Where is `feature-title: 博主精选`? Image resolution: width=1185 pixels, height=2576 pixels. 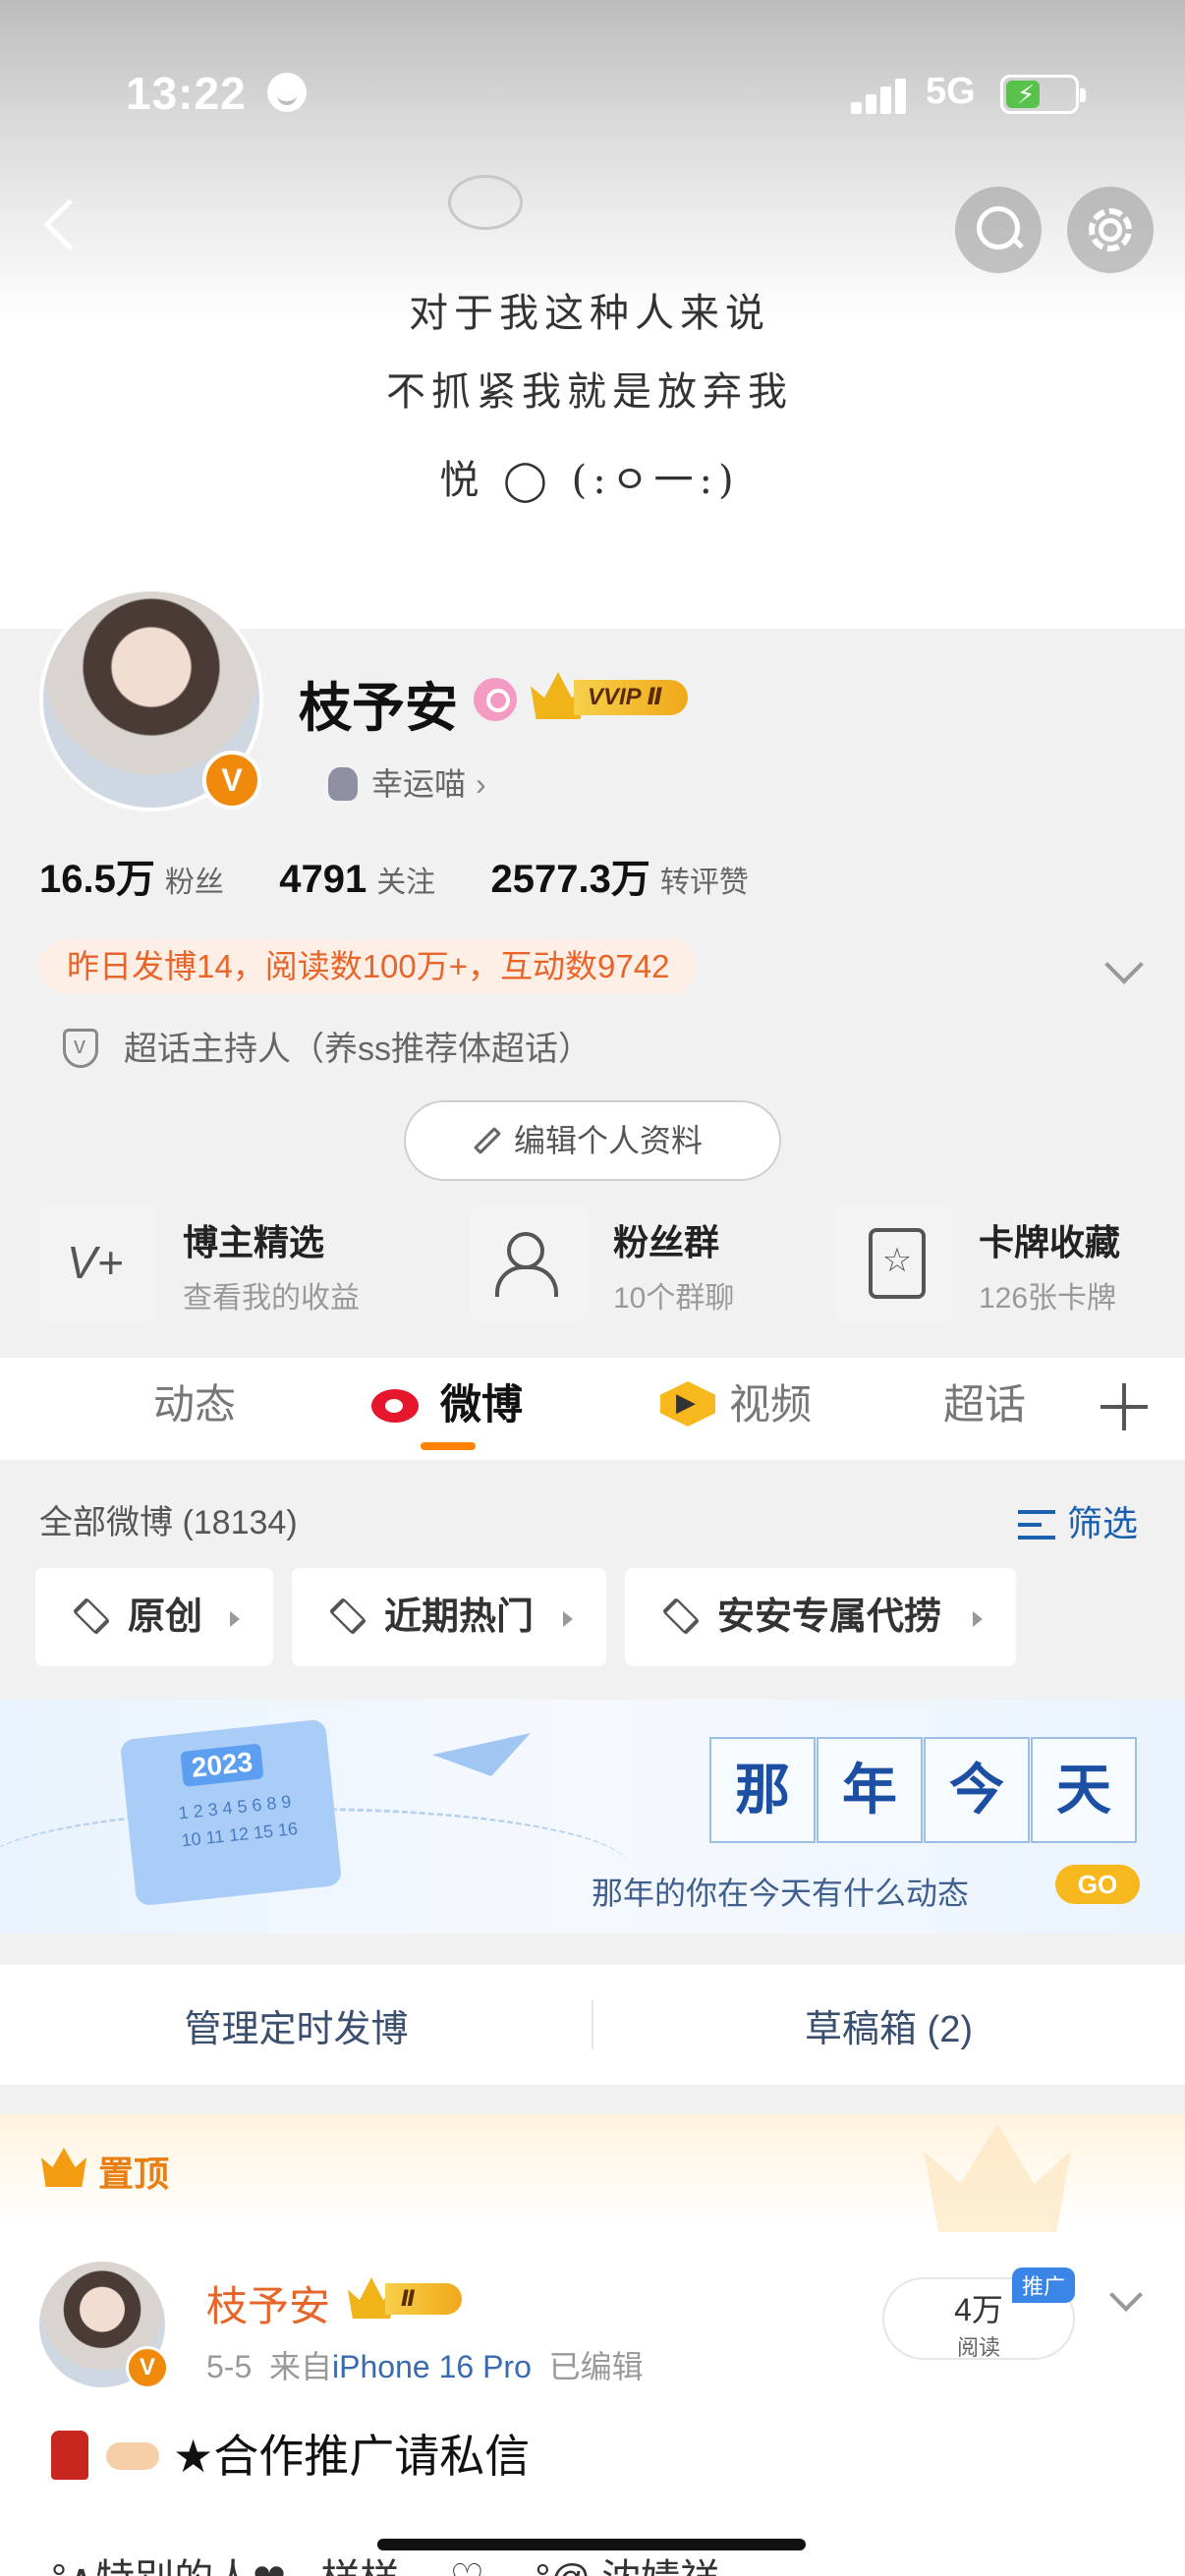 feature-title: 博主精选 is located at coordinates (254, 1242).